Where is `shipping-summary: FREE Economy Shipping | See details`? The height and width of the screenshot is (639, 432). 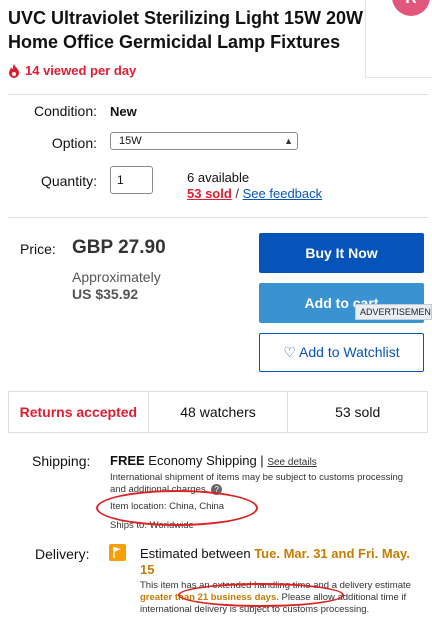
shipping-summary: FREE Economy Shipping | See details is located at coordinates (213, 460).